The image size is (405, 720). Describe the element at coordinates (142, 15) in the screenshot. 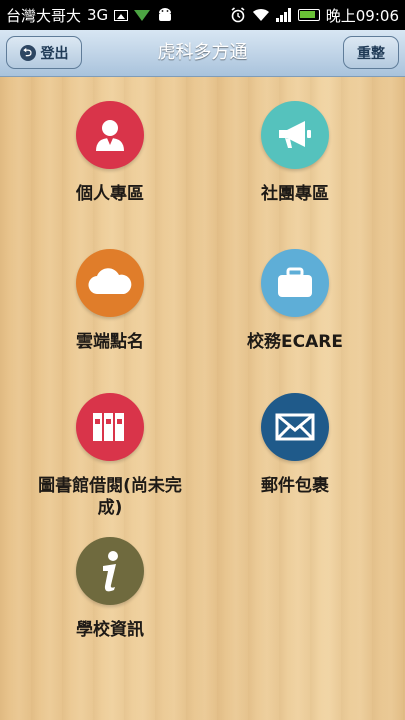

I see `download-notification-icon` at that location.